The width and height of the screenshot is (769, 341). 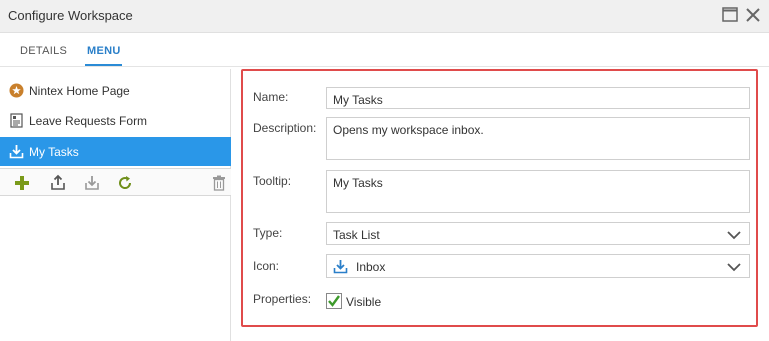 I want to click on name-label: Name:, so click(x=271, y=97).